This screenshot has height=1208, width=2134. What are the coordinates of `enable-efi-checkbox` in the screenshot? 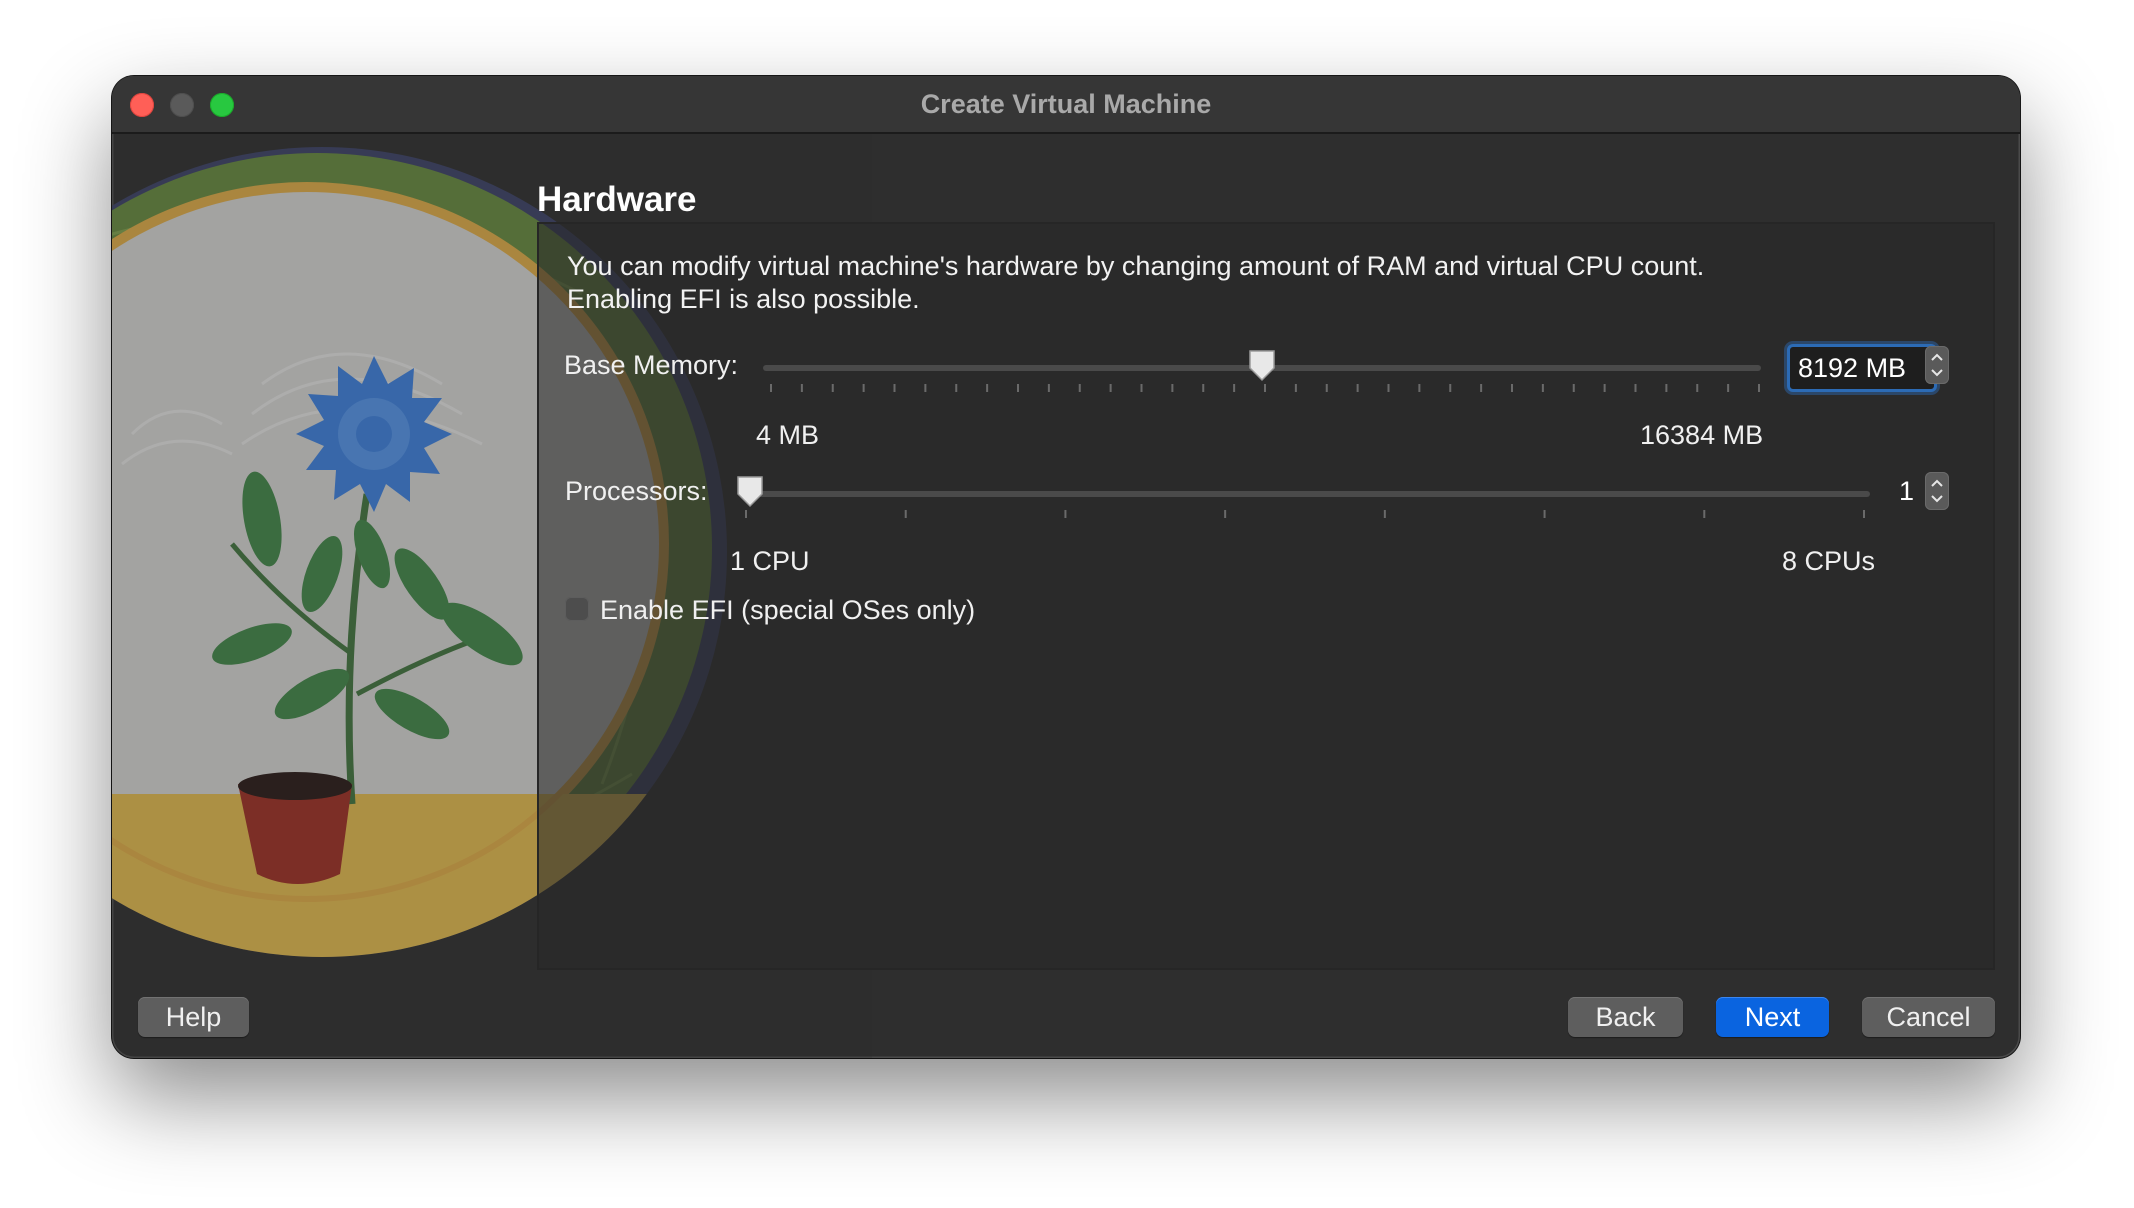 It's located at (577, 609).